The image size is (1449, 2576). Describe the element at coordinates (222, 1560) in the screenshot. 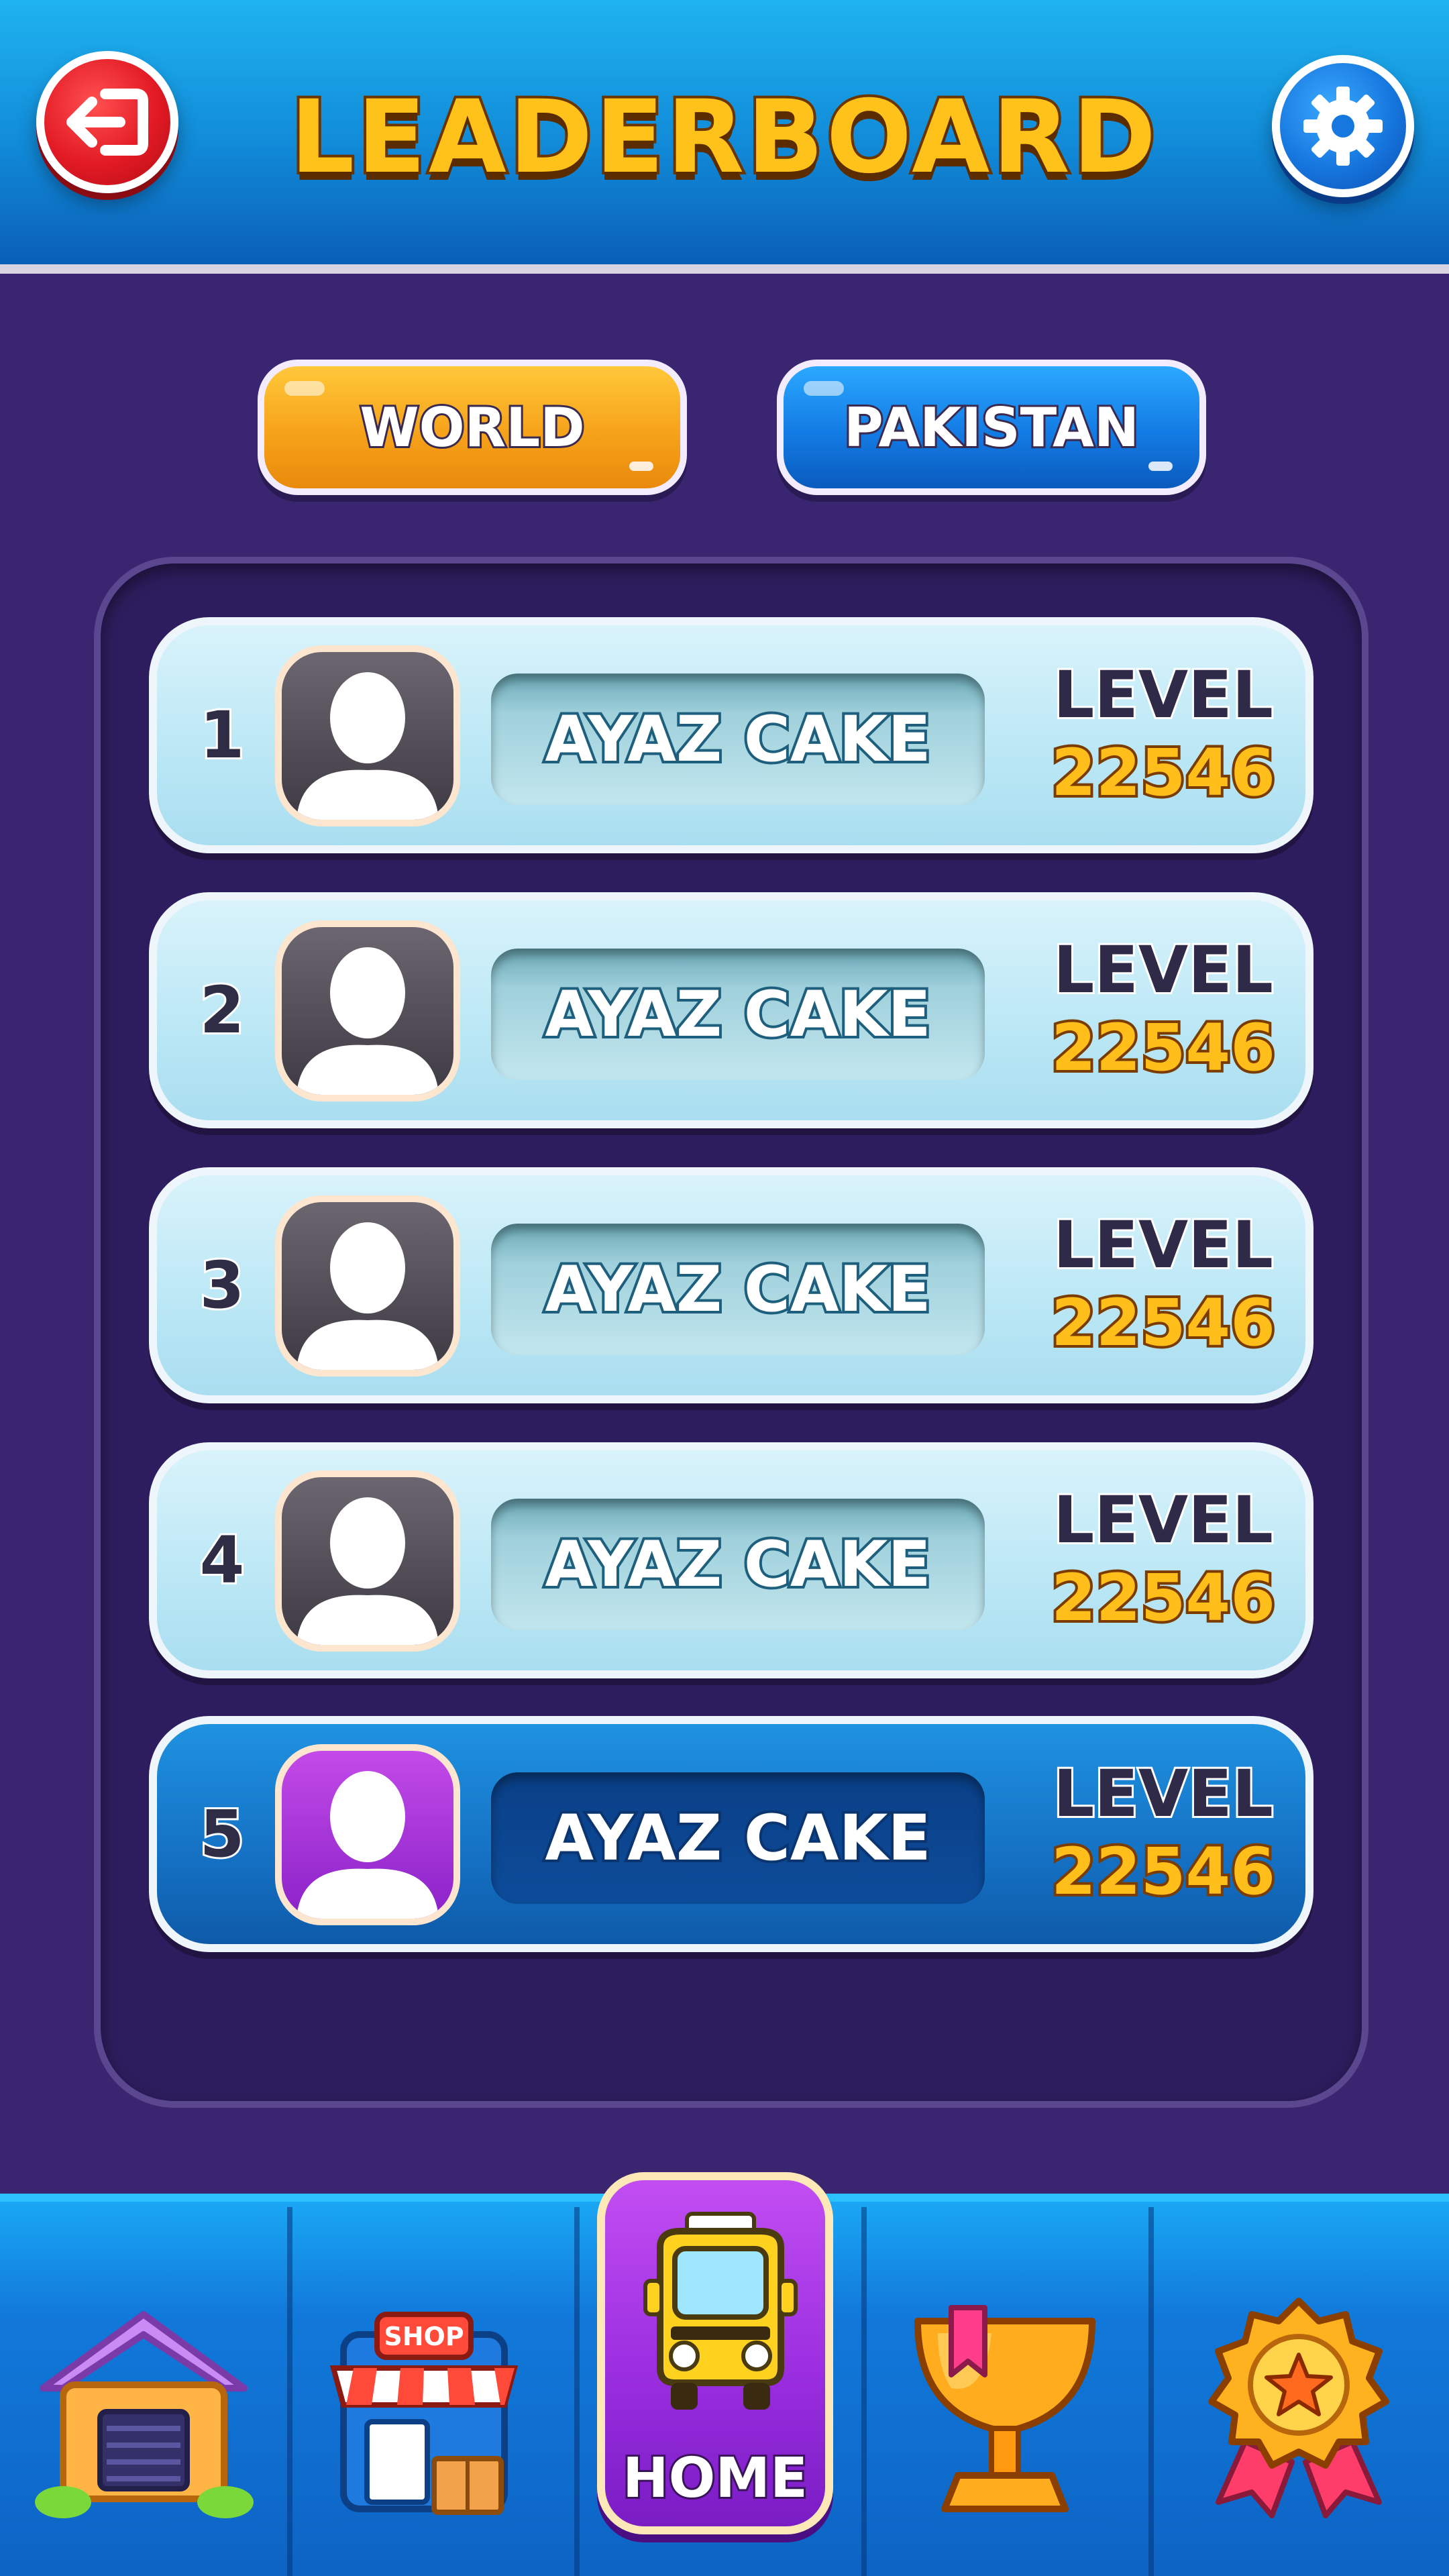

I see `rank-number: 4` at that location.